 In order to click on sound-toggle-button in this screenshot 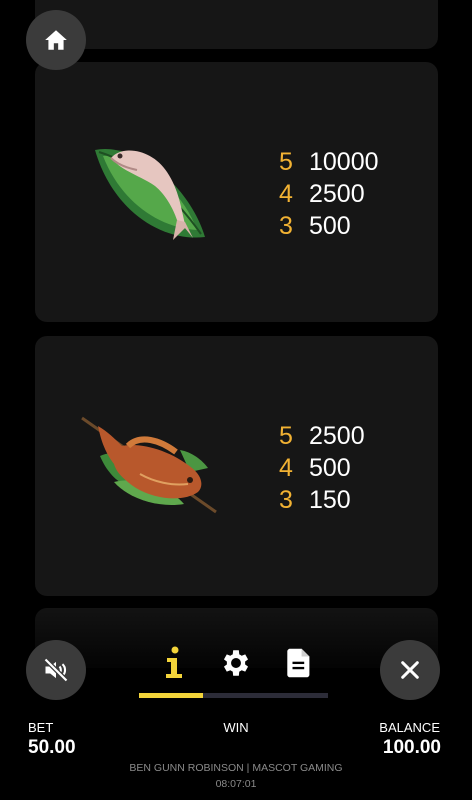, I will do `click(56, 670)`.